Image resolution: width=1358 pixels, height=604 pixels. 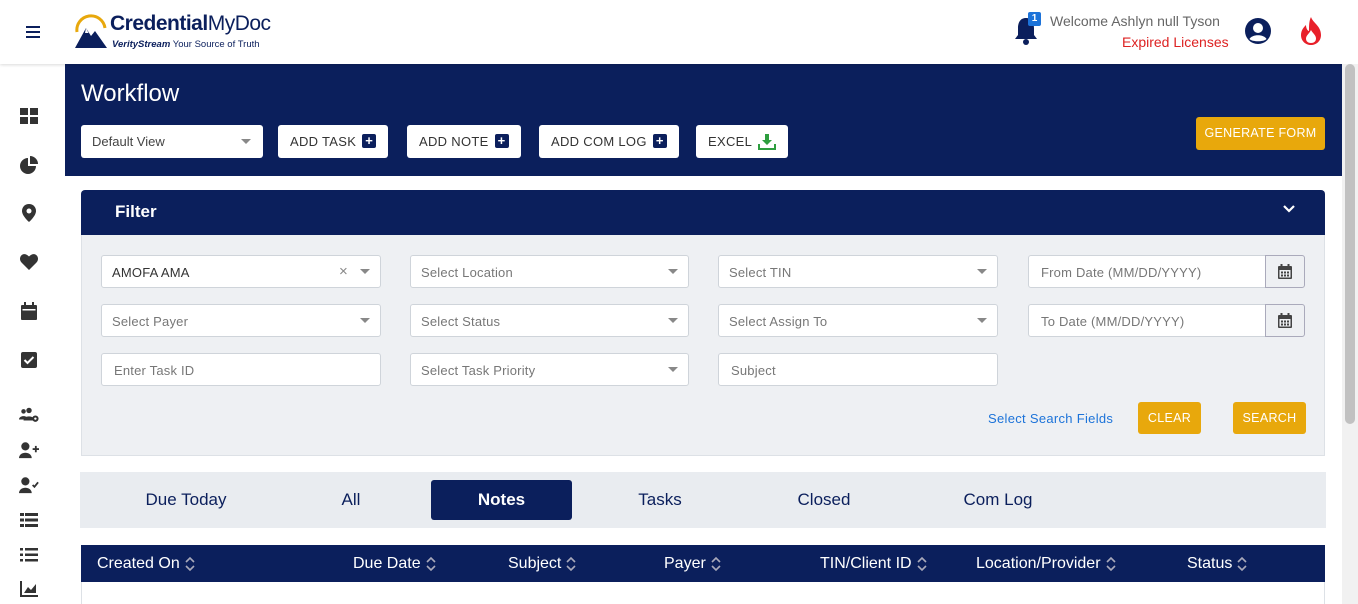 What do you see at coordinates (241, 369) in the screenshot?
I see `task-id-input: Enter Task ID` at bounding box center [241, 369].